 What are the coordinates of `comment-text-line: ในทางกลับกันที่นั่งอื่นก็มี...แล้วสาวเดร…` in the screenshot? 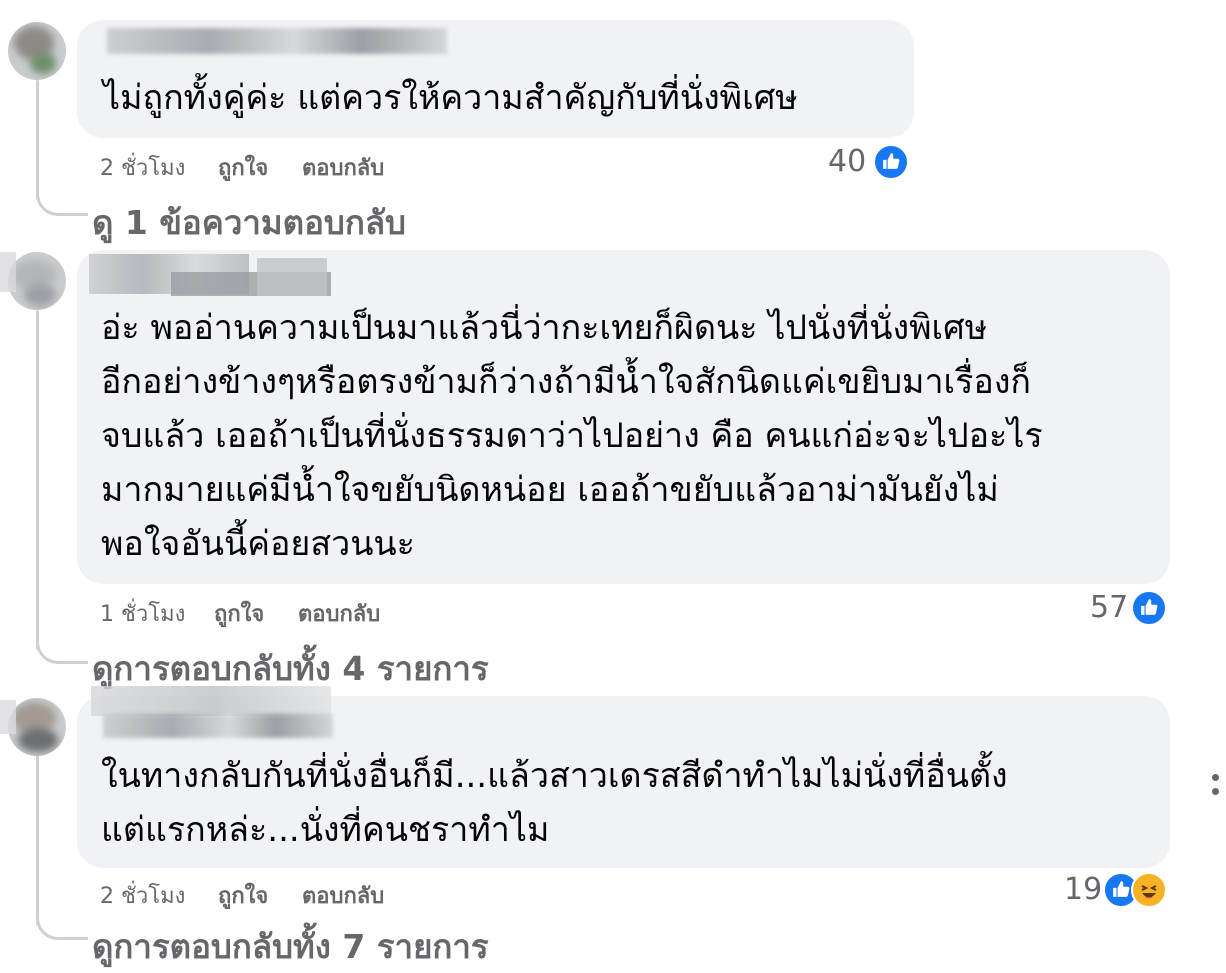 It's located at (554, 776).